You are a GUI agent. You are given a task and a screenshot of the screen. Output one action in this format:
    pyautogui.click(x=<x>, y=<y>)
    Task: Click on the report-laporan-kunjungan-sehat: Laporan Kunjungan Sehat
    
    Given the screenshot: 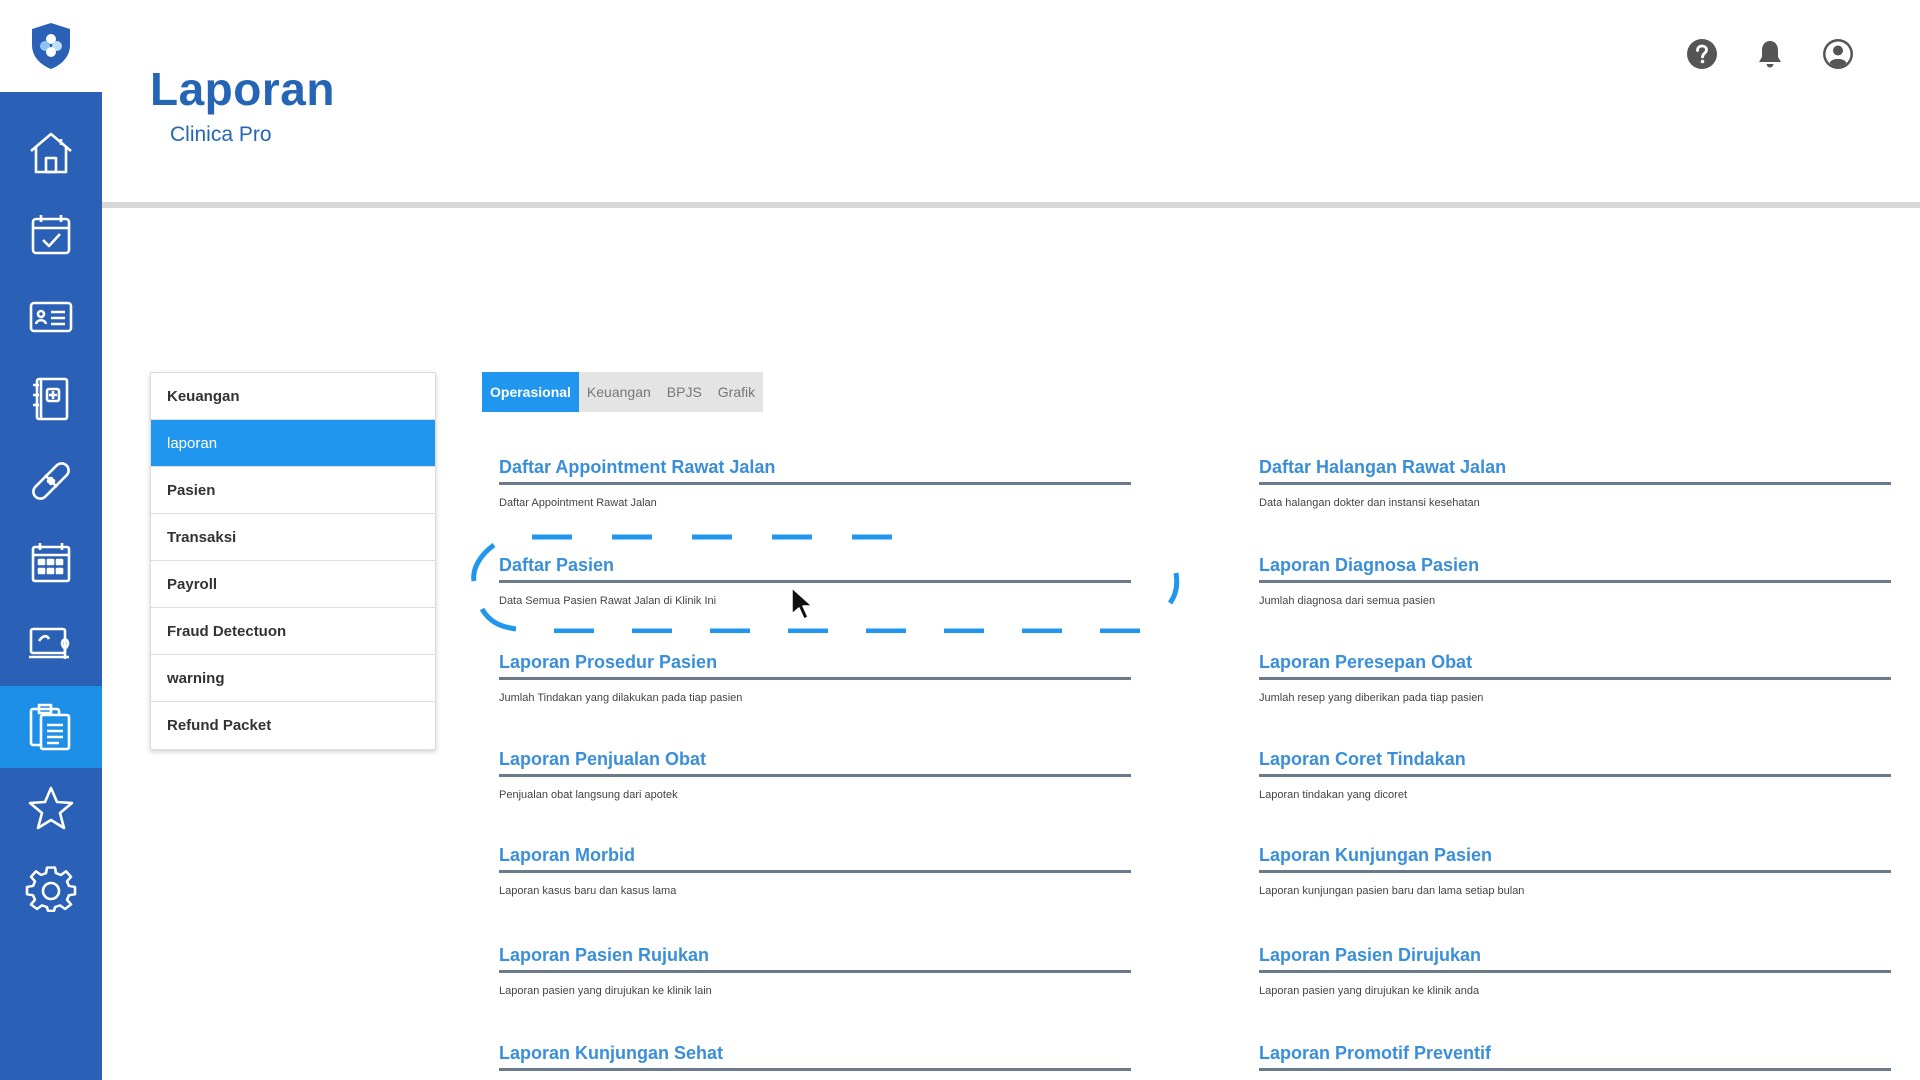 What is the action you would take?
    pyautogui.click(x=819, y=1055)
    